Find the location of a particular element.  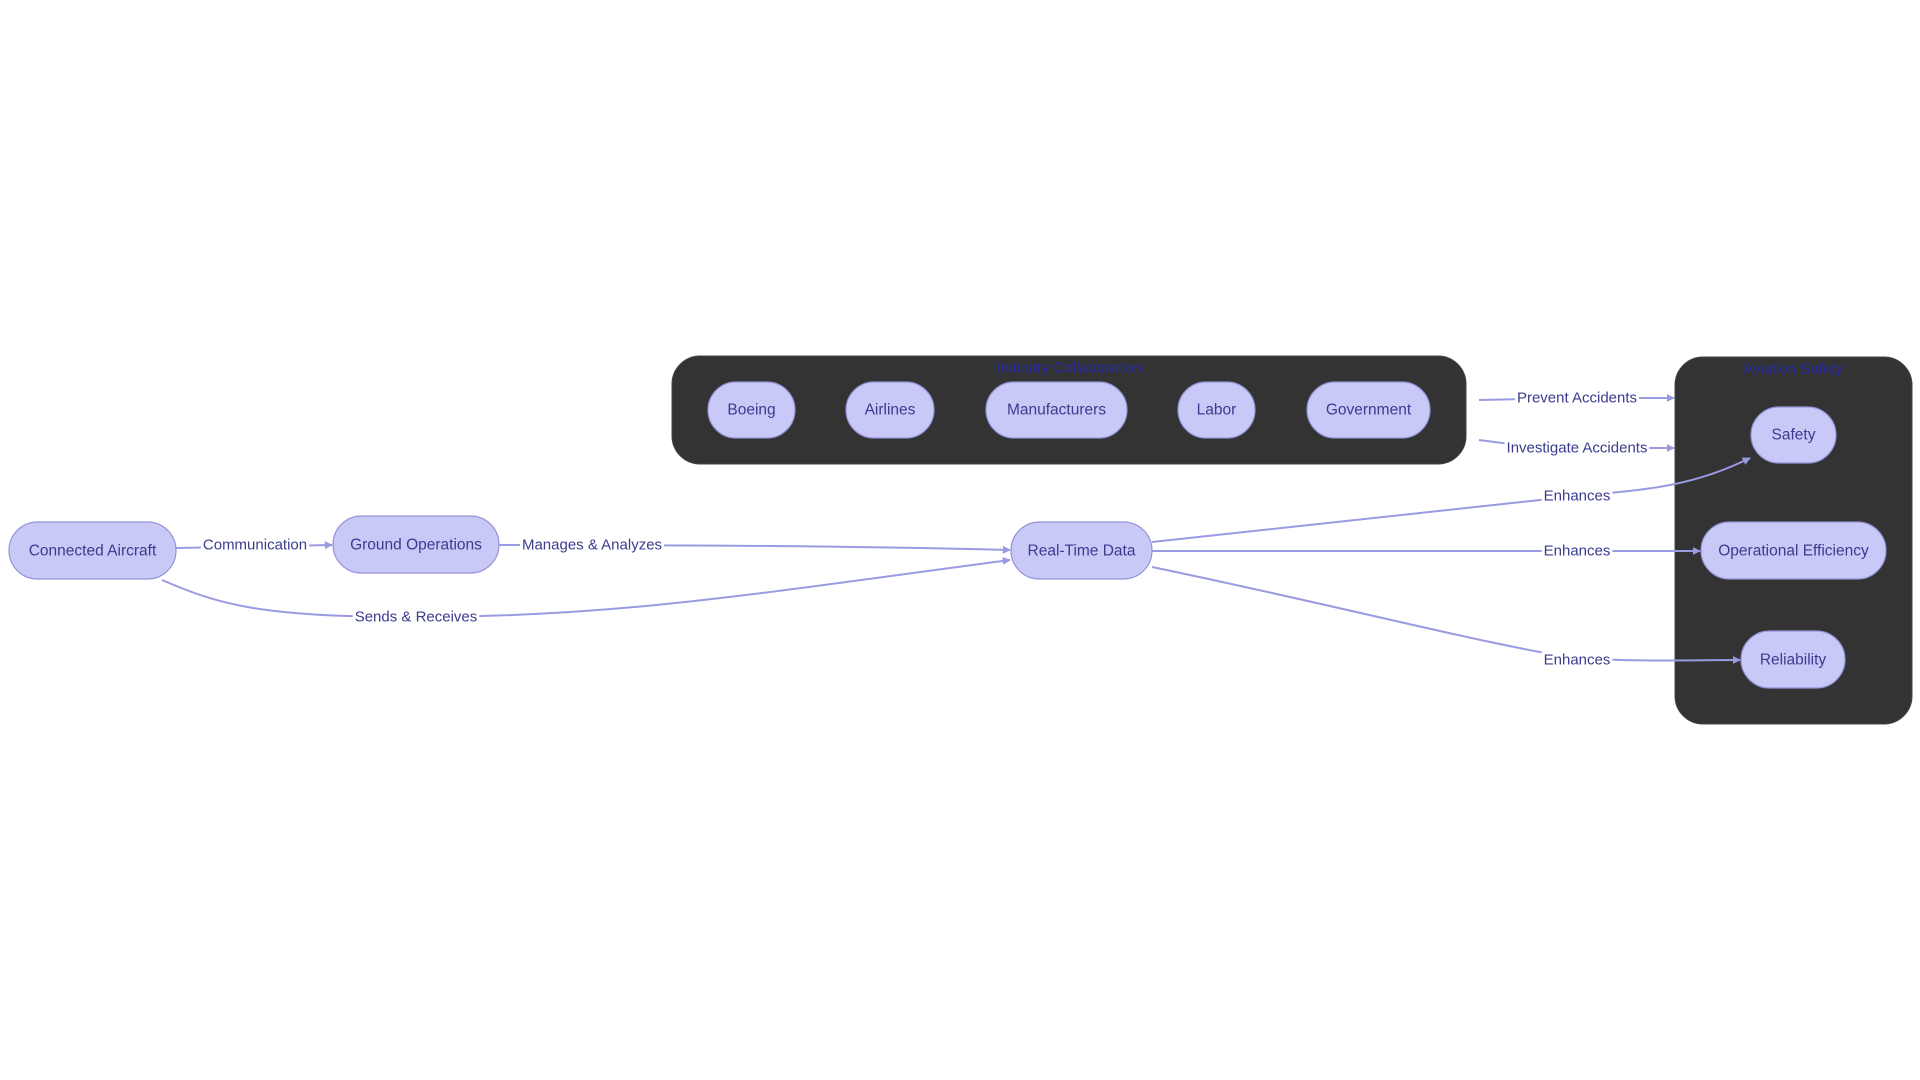

node-labor: Labor is located at coordinates (1216, 410).